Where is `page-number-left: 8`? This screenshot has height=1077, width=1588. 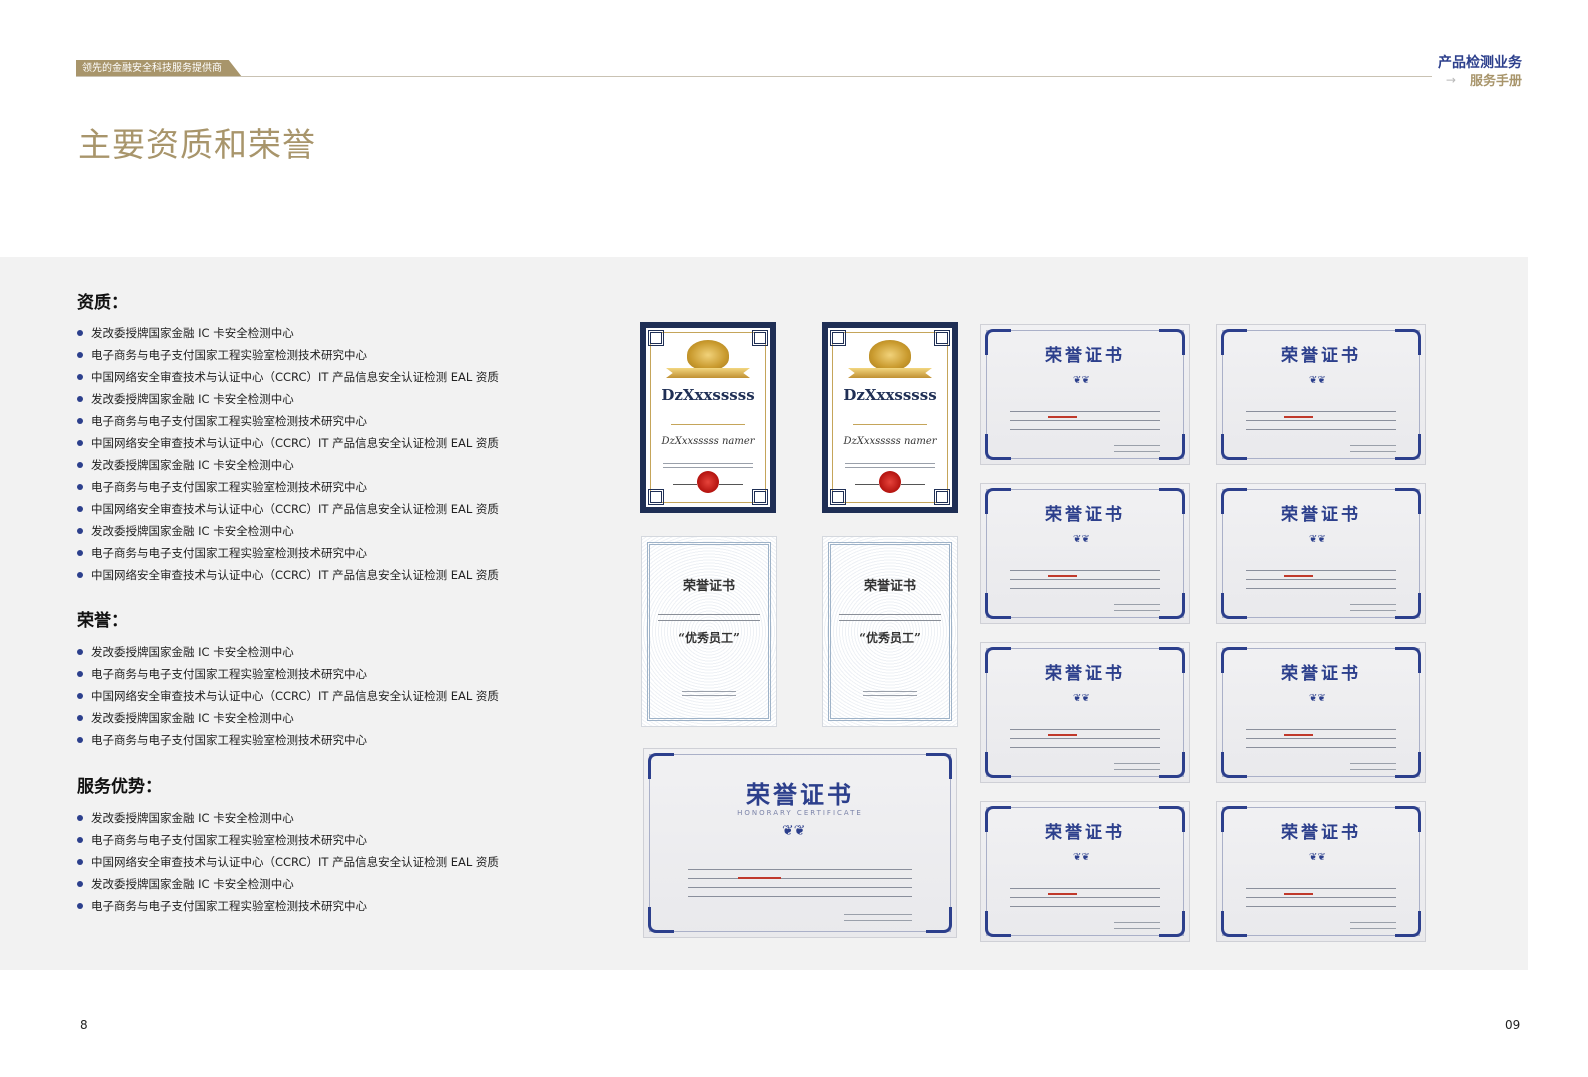 page-number-left: 8 is located at coordinates (84, 1025).